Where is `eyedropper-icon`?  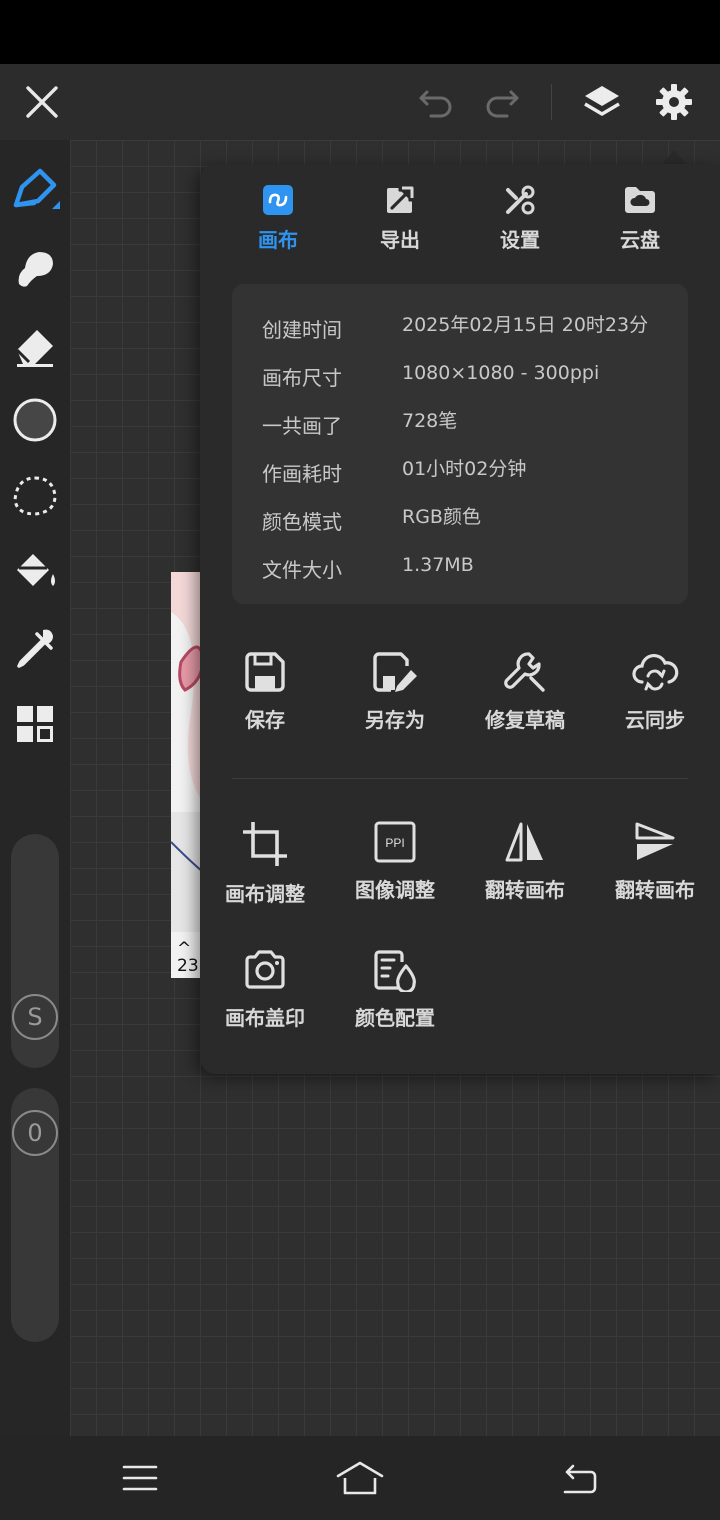
eyedropper-icon is located at coordinates (35, 648).